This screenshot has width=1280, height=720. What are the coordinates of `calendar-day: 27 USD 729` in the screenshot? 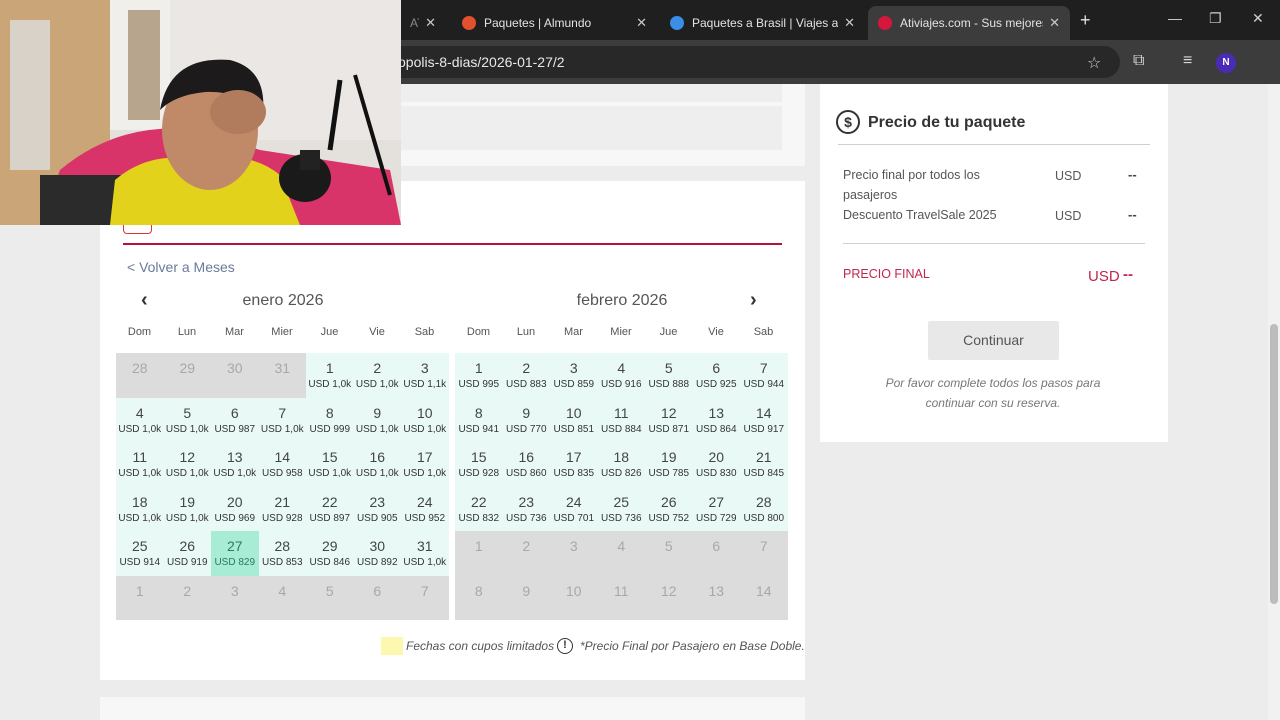 It's located at (716, 508).